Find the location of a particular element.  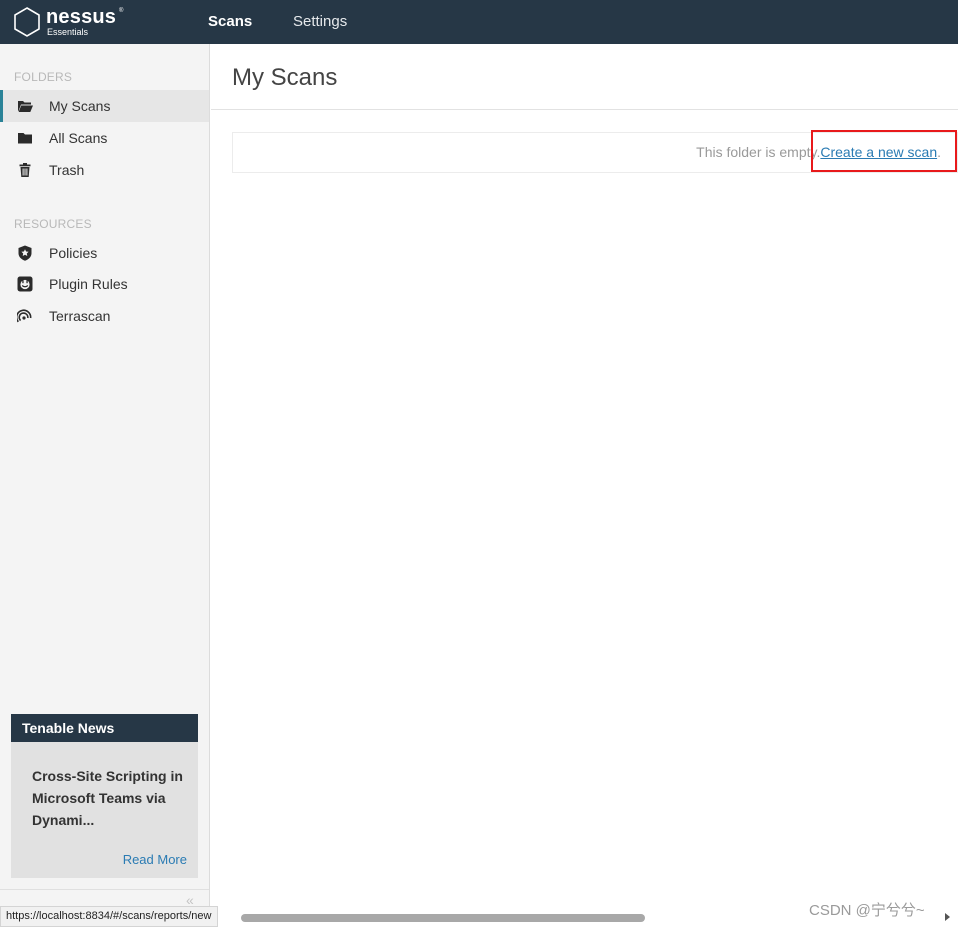

folder-icon is located at coordinates (25, 138).